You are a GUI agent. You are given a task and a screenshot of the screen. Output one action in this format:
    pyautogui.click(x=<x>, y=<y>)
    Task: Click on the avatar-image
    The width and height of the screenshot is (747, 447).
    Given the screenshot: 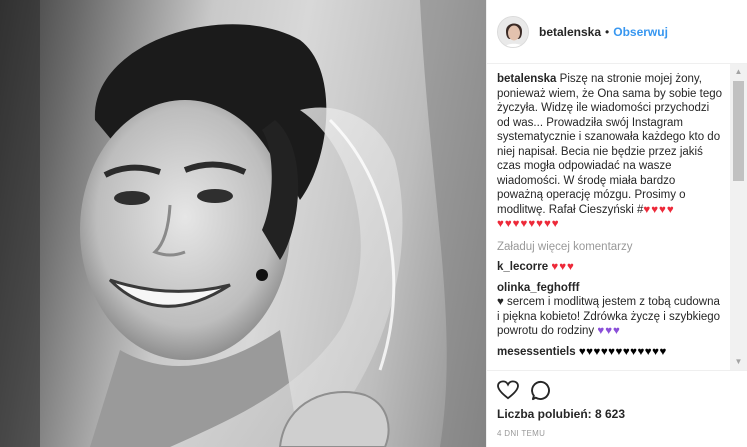 What is the action you would take?
    pyautogui.click(x=513, y=31)
    